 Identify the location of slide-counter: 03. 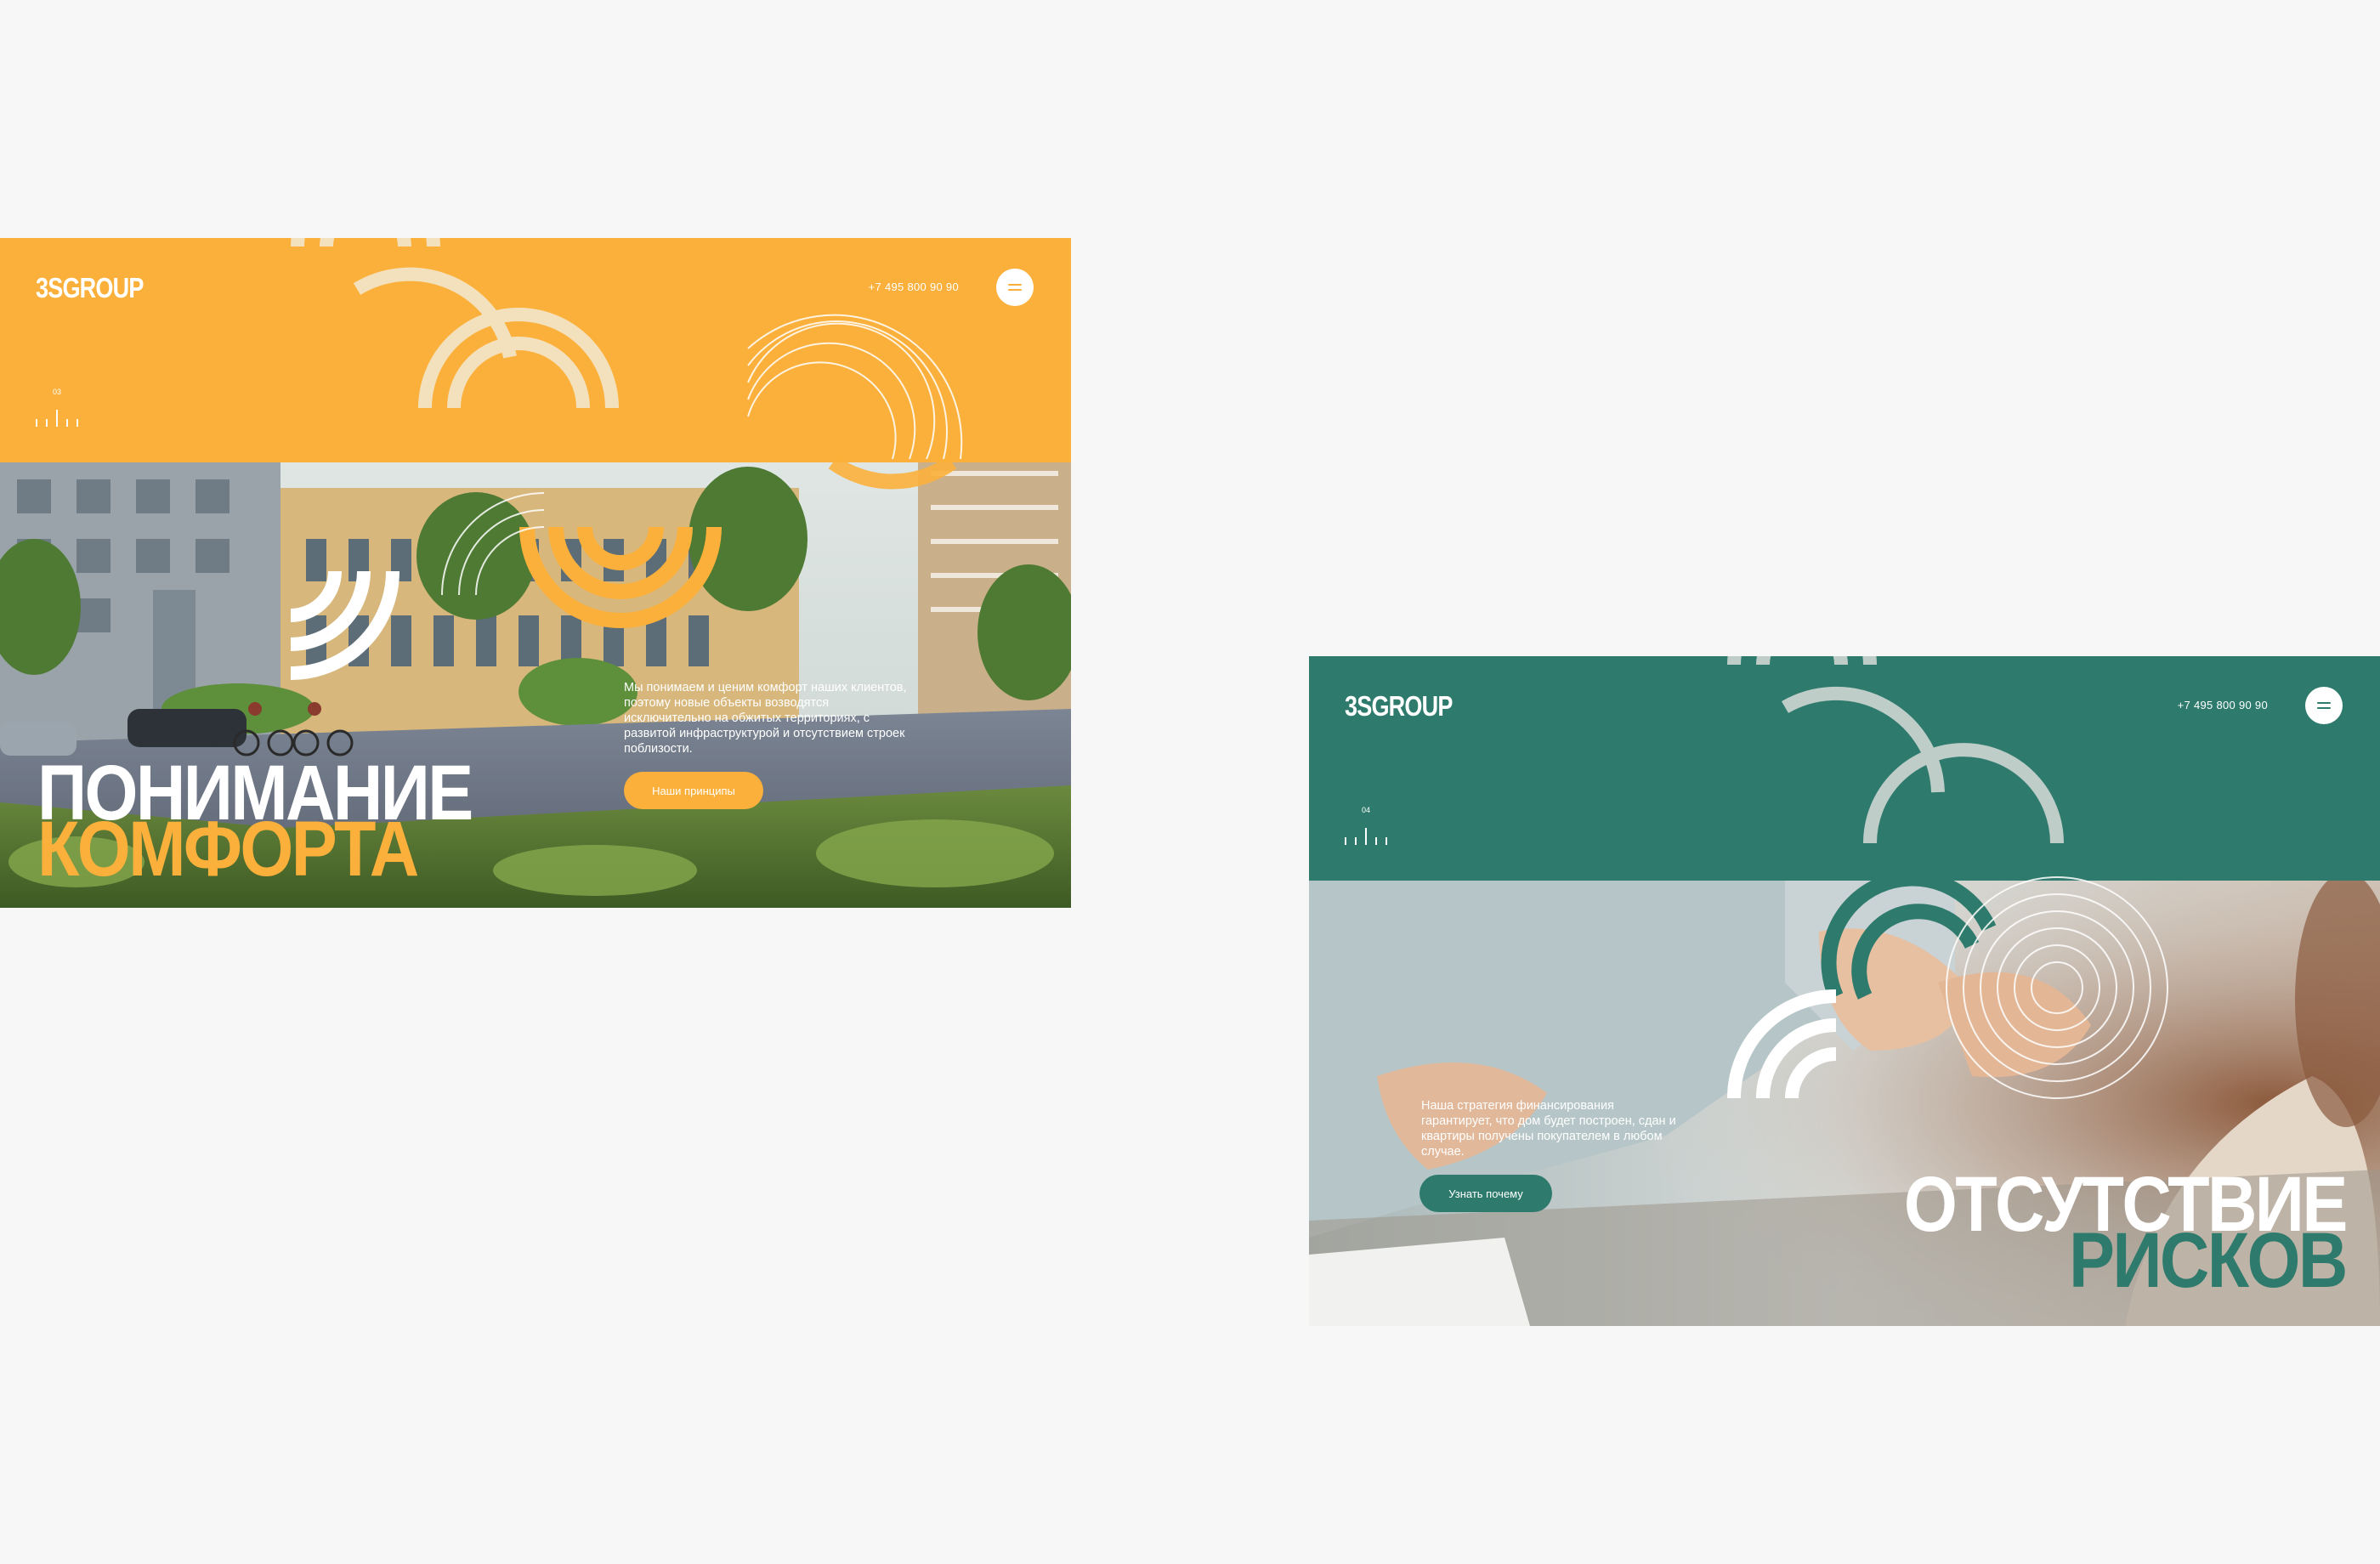
(70, 409).